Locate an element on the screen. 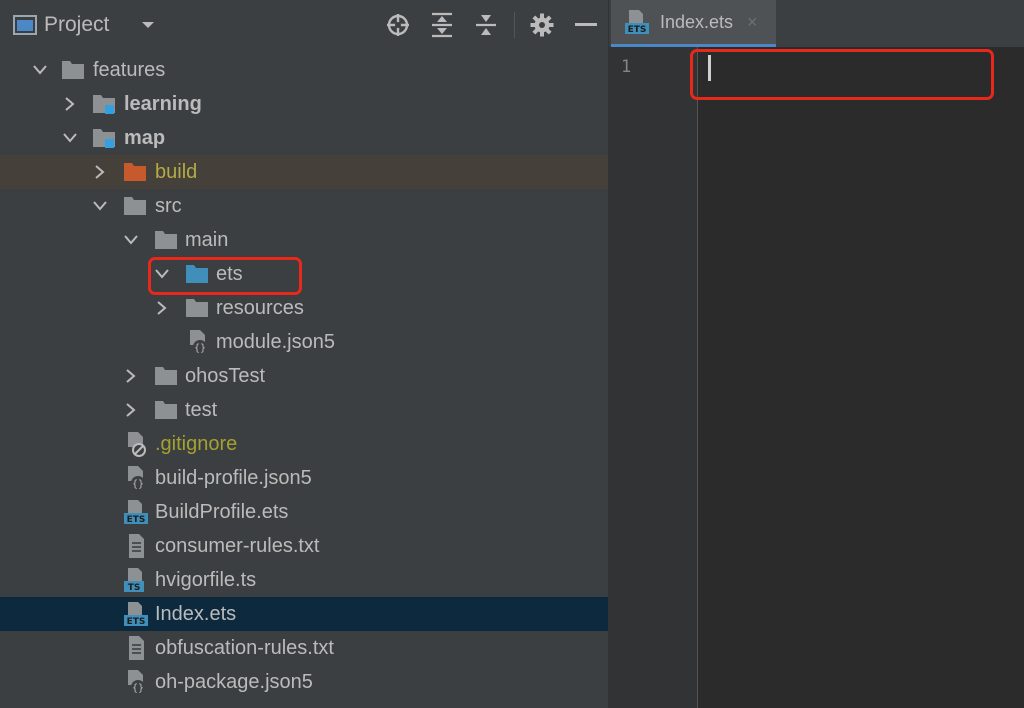 The height and width of the screenshot is (708, 1024). tree-item-oh-package-json5: {} oh-package.json5 is located at coordinates (304, 682).